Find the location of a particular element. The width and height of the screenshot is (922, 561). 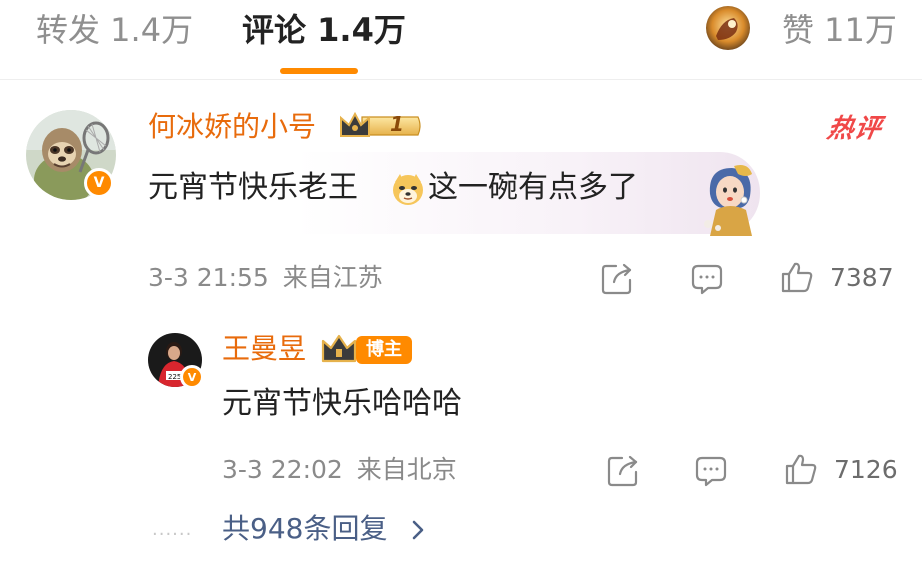

reply-location: 来自北京 is located at coordinates (406, 469).